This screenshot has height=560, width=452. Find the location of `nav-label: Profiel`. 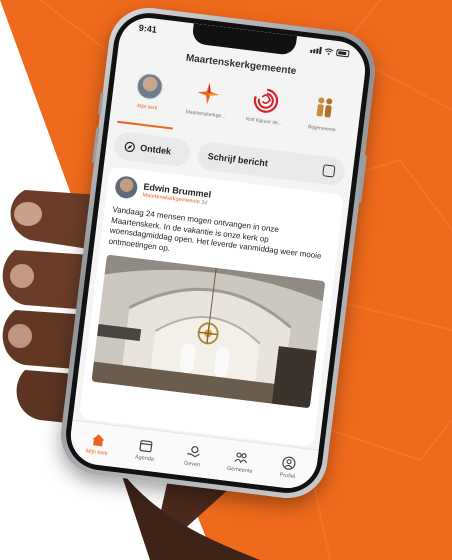

nav-label: Profiel is located at coordinates (287, 476).